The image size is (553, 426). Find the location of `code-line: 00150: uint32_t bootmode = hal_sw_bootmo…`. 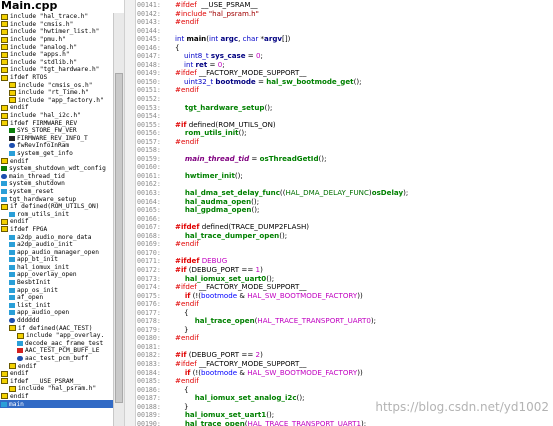

code-line: 00150: uint32_t bootmode = hal_sw_bootmo… is located at coordinates (345, 81).